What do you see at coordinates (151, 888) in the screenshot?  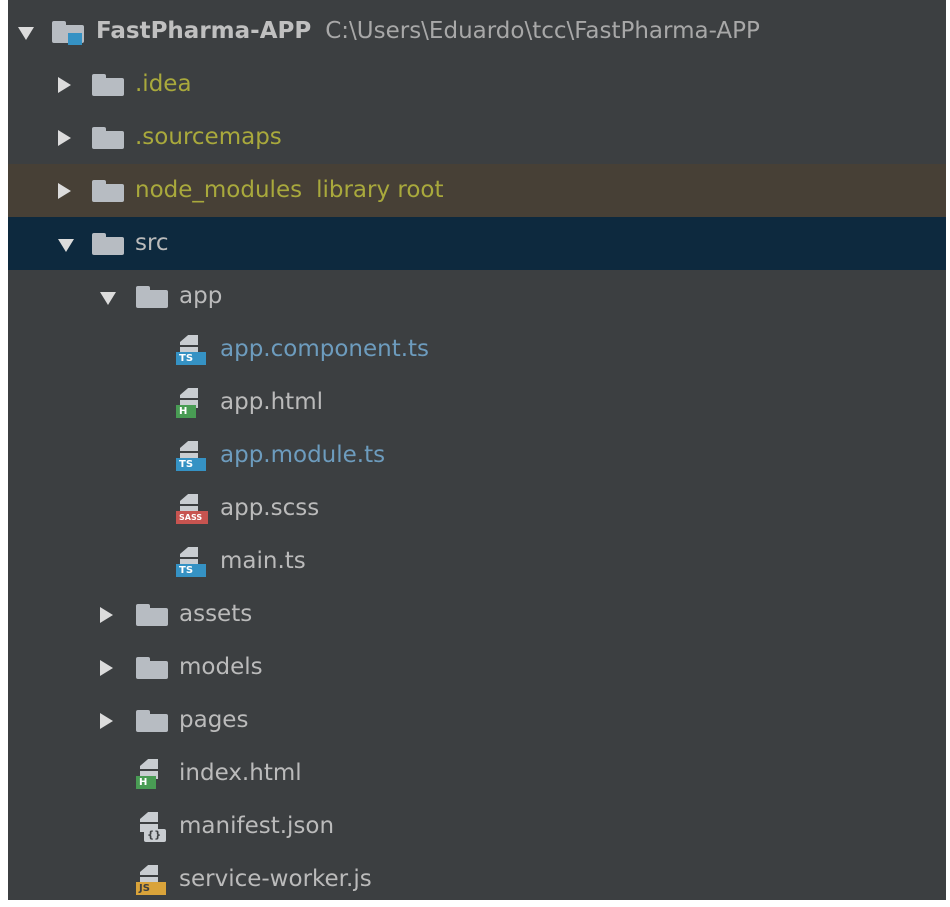 I see `js-badge: JS` at bounding box center [151, 888].